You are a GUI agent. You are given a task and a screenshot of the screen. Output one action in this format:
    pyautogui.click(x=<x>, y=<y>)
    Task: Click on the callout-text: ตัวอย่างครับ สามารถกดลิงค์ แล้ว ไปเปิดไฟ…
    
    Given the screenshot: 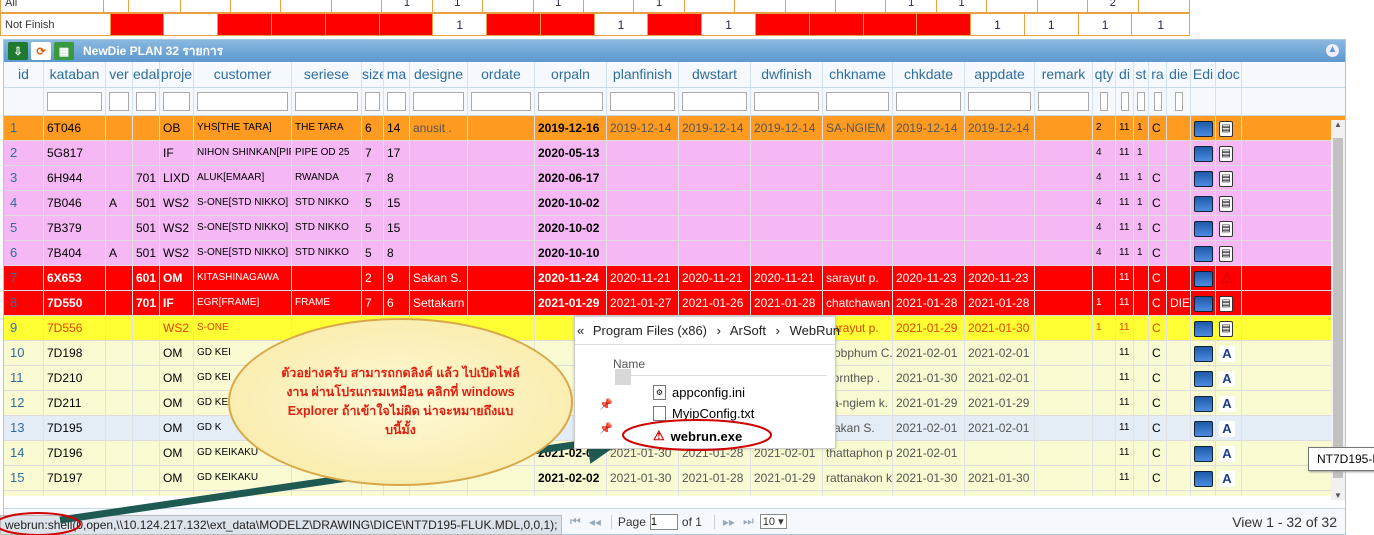 What is the action you would take?
    pyautogui.click(x=400, y=401)
    